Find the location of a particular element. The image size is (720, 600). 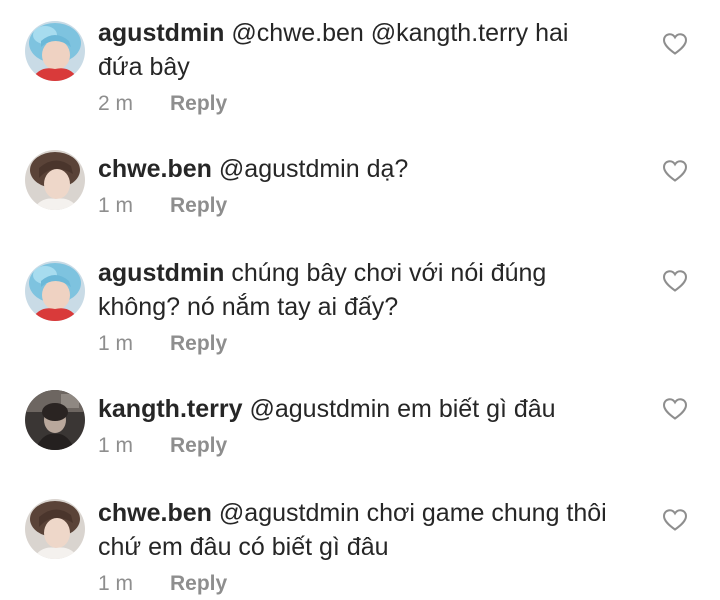

comment-timestamp: 2 m is located at coordinates (116, 103).